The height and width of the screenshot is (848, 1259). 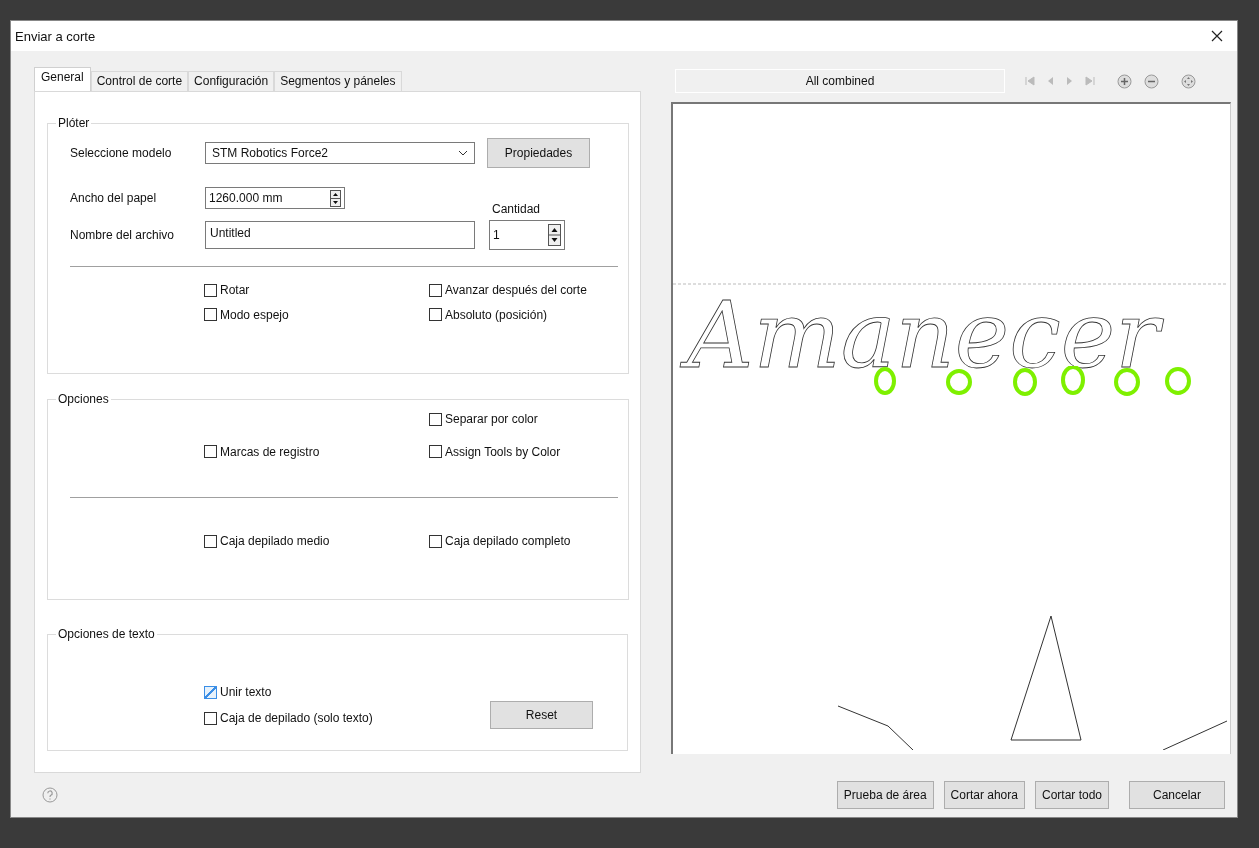 What do you see at coordinates (74, 123) in the screenshot?
I see `group-title: Plóter` at bounding box center [74, 123].